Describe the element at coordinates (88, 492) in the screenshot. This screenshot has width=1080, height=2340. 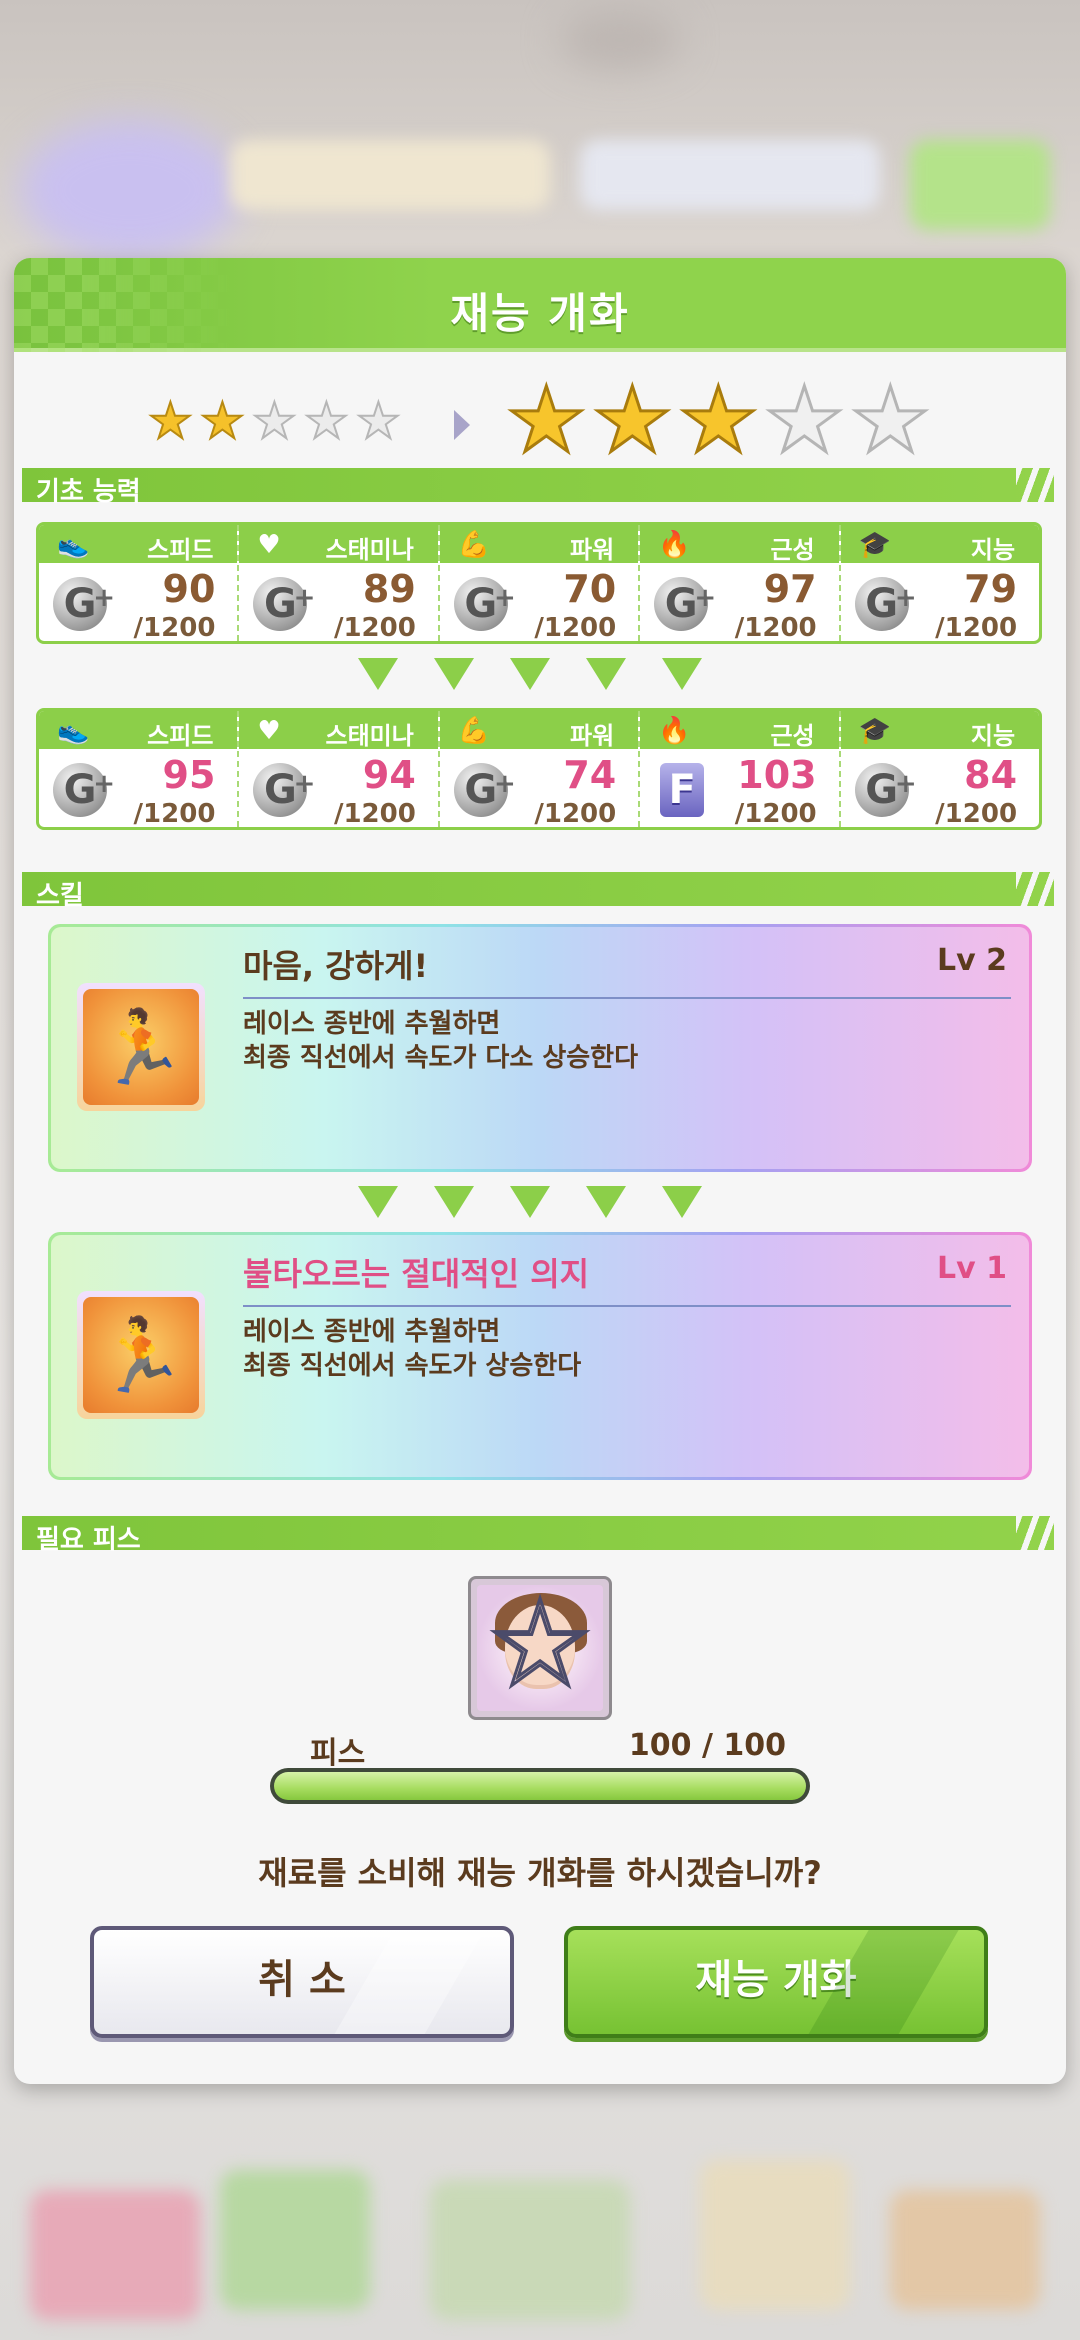
I see `section-title: 기초 능력` at that location.